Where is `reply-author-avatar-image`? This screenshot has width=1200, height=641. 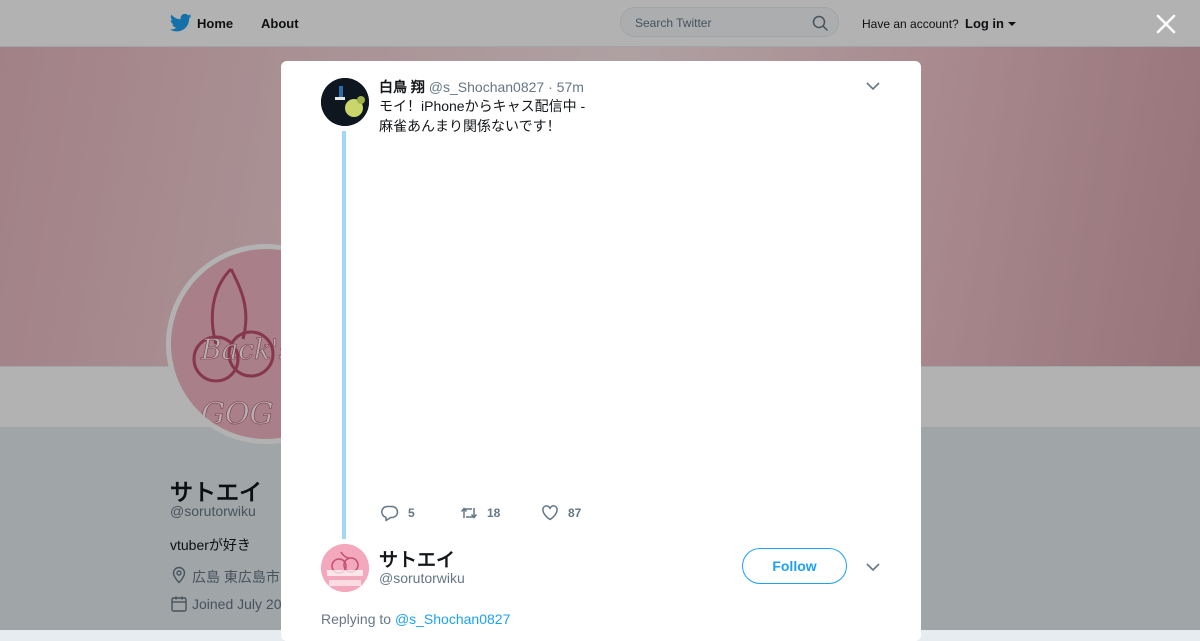 reply-author-avatar-image is located at coordinates (345, 568).